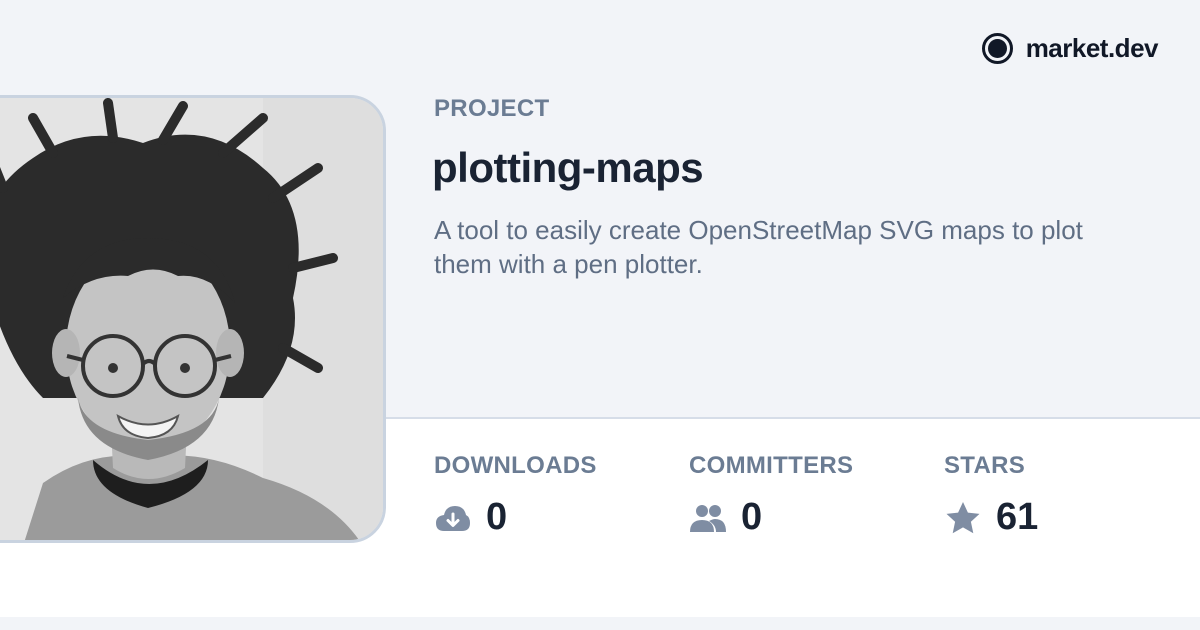 The image size is (1200, 630). Describe the element at coordinates (492, 108) in the screenshot. I see `section-label: PROJECT` at that location.